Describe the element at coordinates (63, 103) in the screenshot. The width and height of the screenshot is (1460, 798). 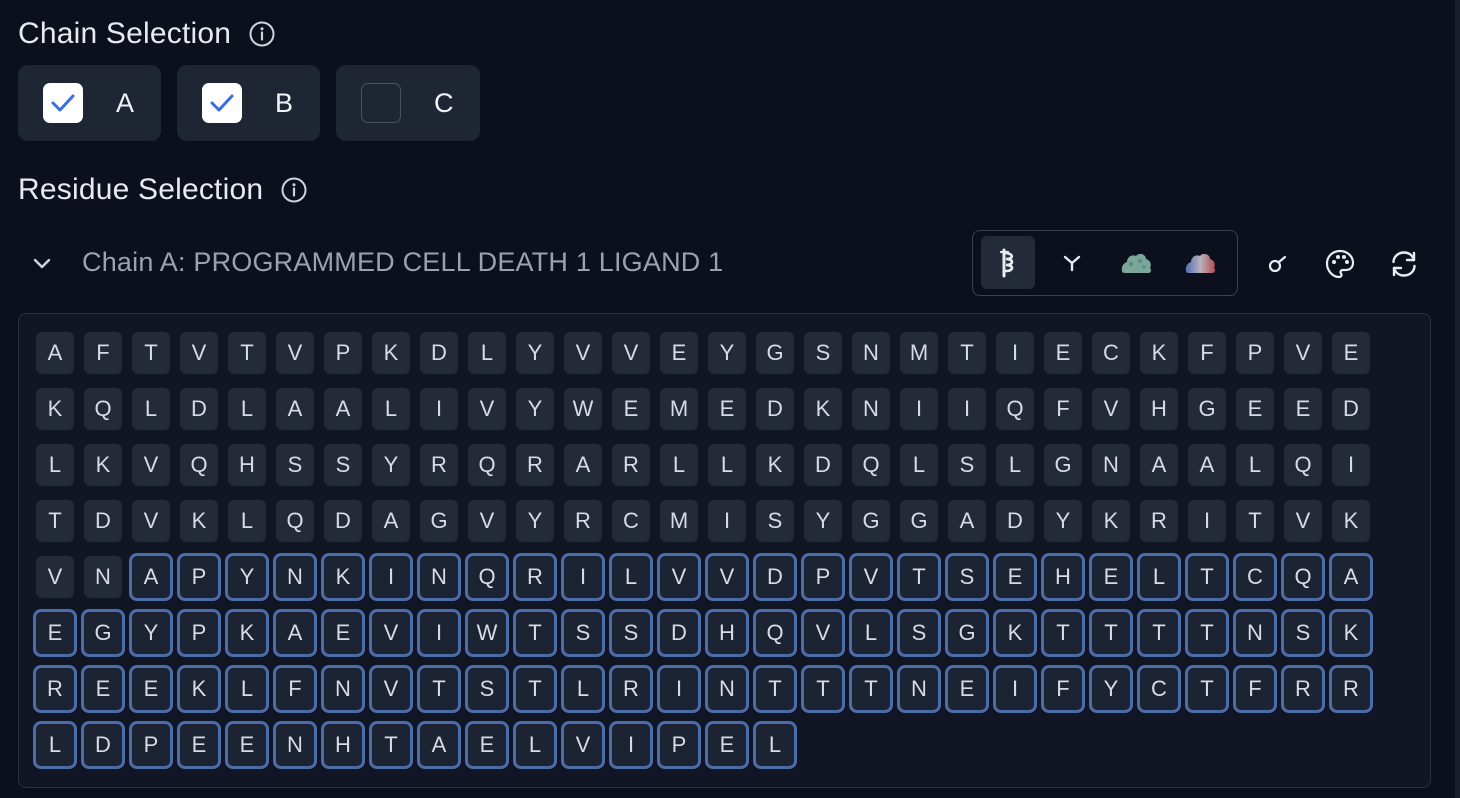
I see `checkbox-checked` at that location.